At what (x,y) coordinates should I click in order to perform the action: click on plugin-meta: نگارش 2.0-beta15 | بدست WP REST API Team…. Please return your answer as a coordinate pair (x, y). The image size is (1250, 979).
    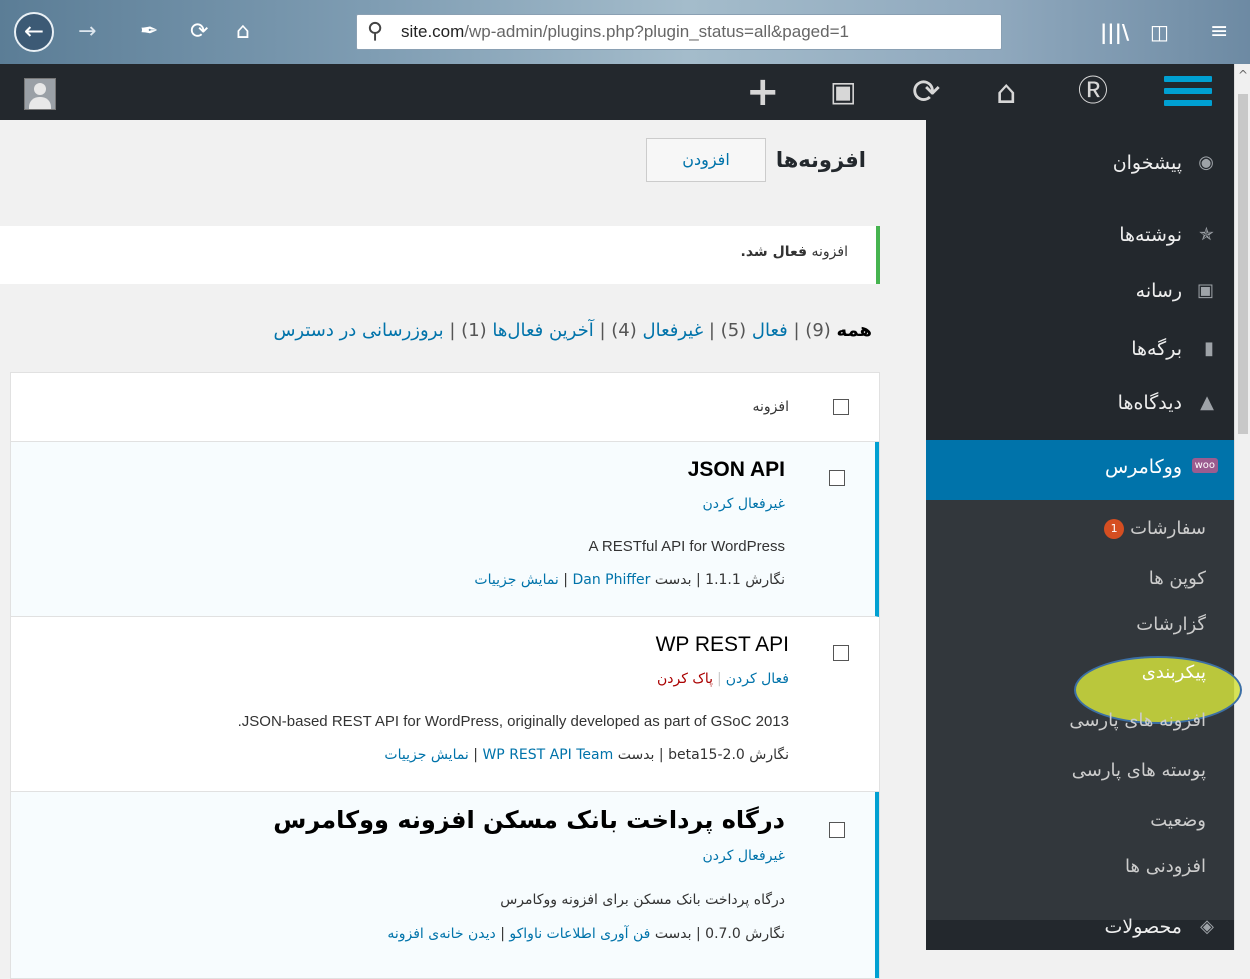
    Looking at the image, I should click on (586, 755).